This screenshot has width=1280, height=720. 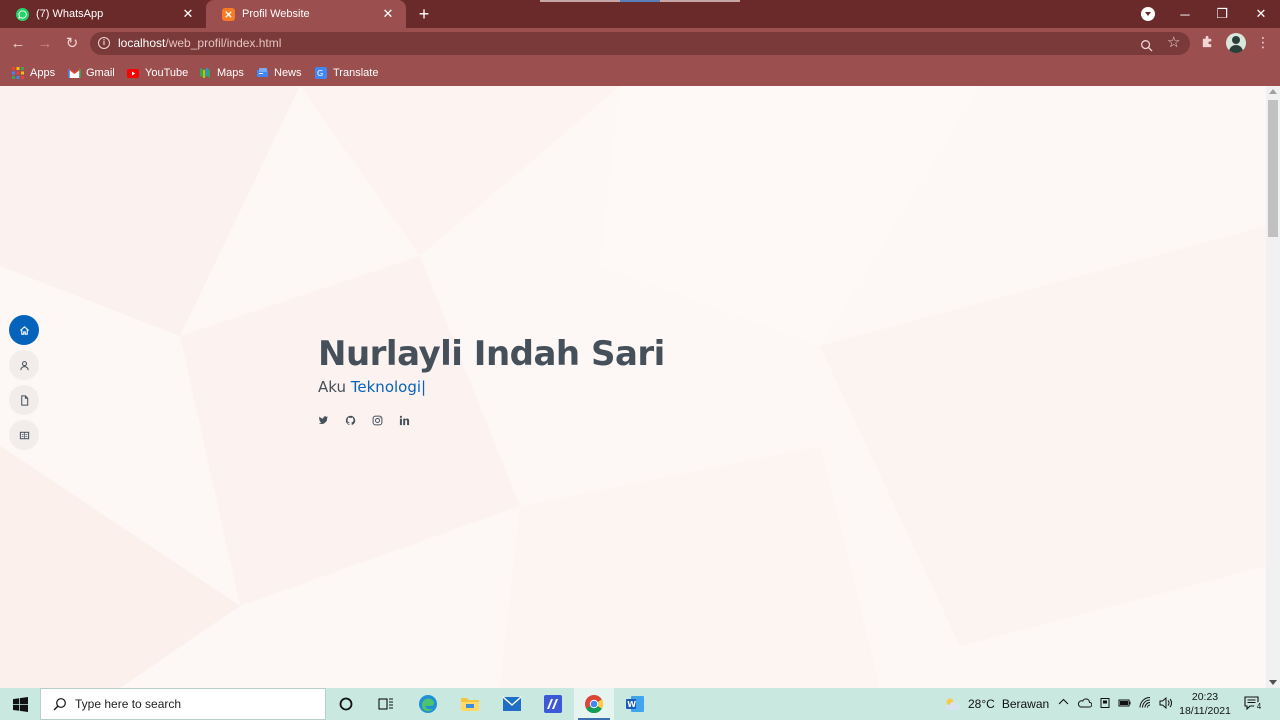 I want to click on extensions-puzzle-icon, so click(x=1207, y=43).